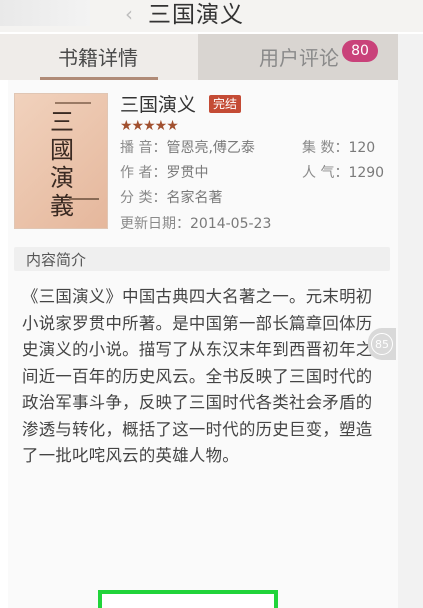  Describe the element at coordinates (194, 198) in the screenshot. I see `info-value: 名家名著` at that location.